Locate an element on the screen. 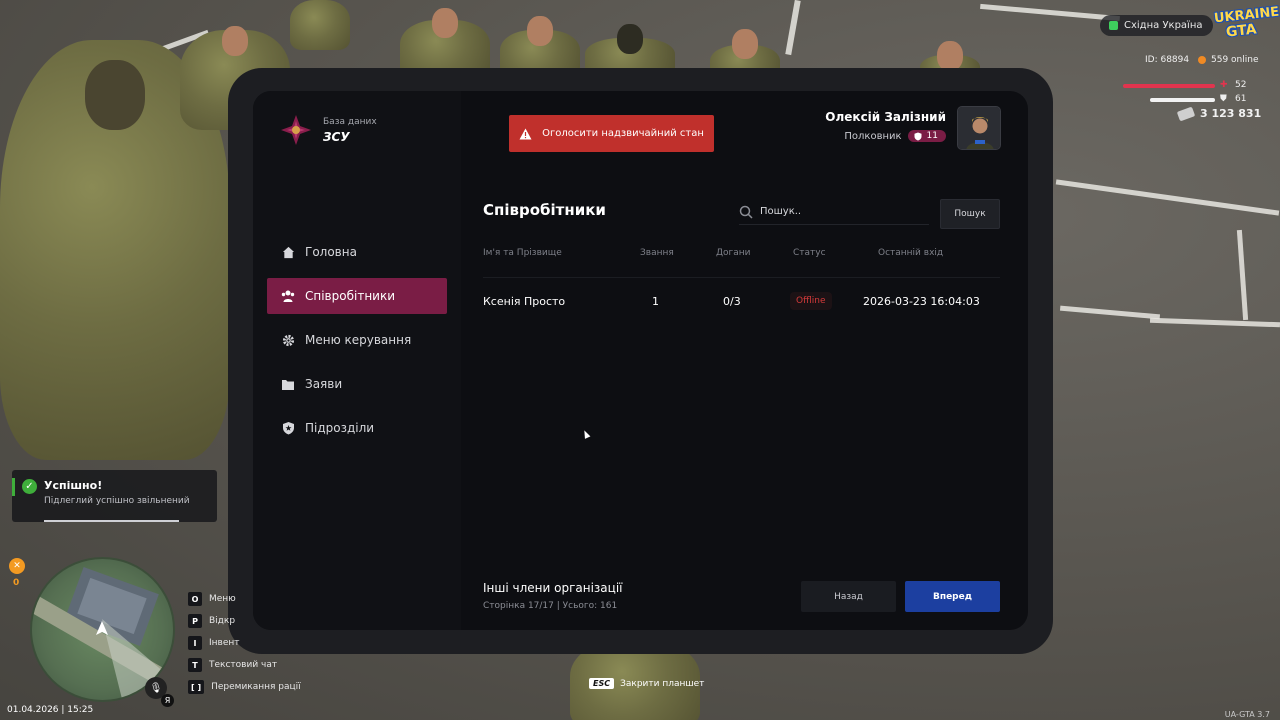 This screenshot has height=720, width=1280. keybind-row: O Меню is located at coordinates (244, 599).